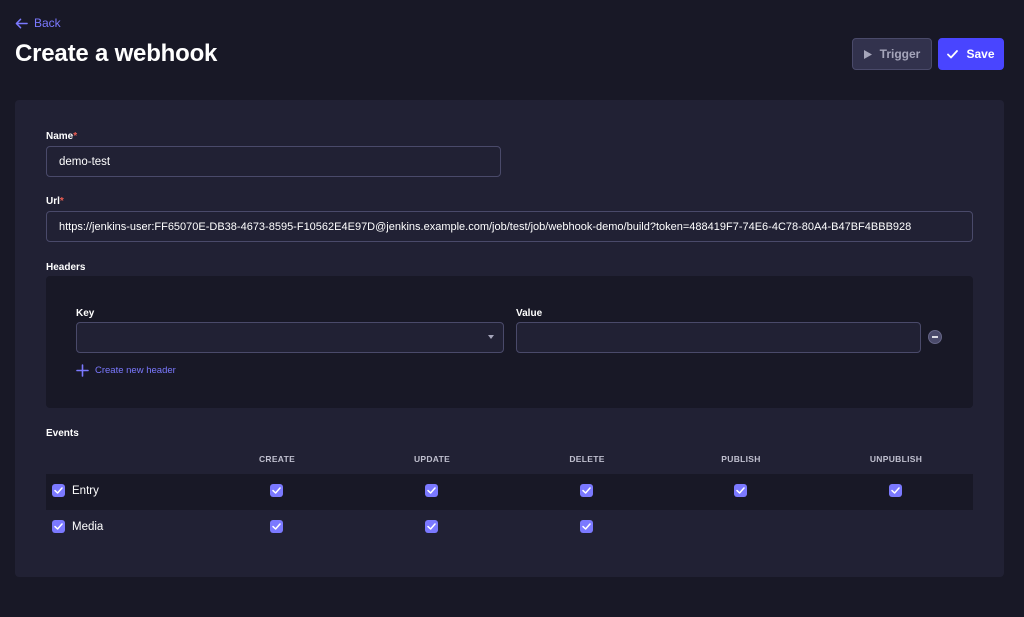 This screenshot has height=617, width=1024. I want to click on headers-label: Headers, so click(66, 267).